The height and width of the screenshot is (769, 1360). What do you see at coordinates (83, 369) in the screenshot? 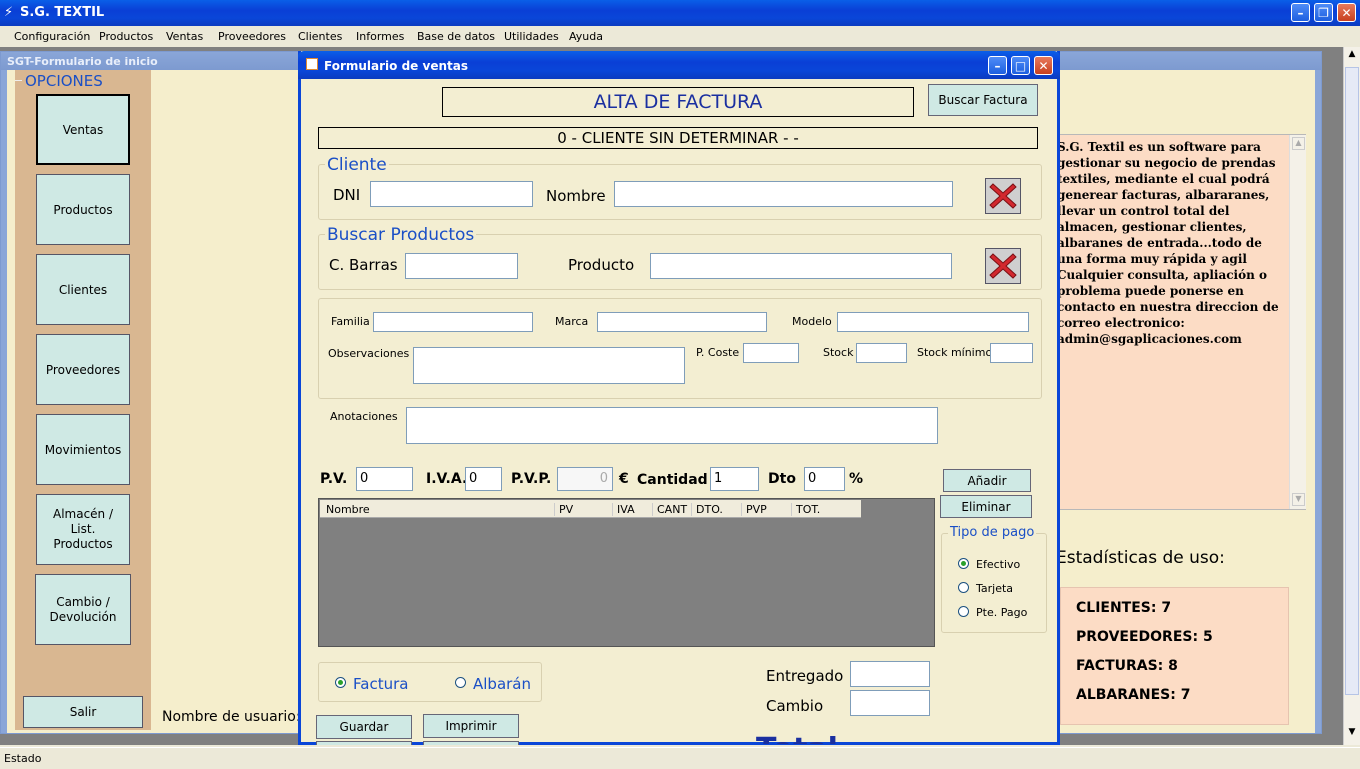
I see `proveedores-button: Proveedores` at bounding box center [83, 369].